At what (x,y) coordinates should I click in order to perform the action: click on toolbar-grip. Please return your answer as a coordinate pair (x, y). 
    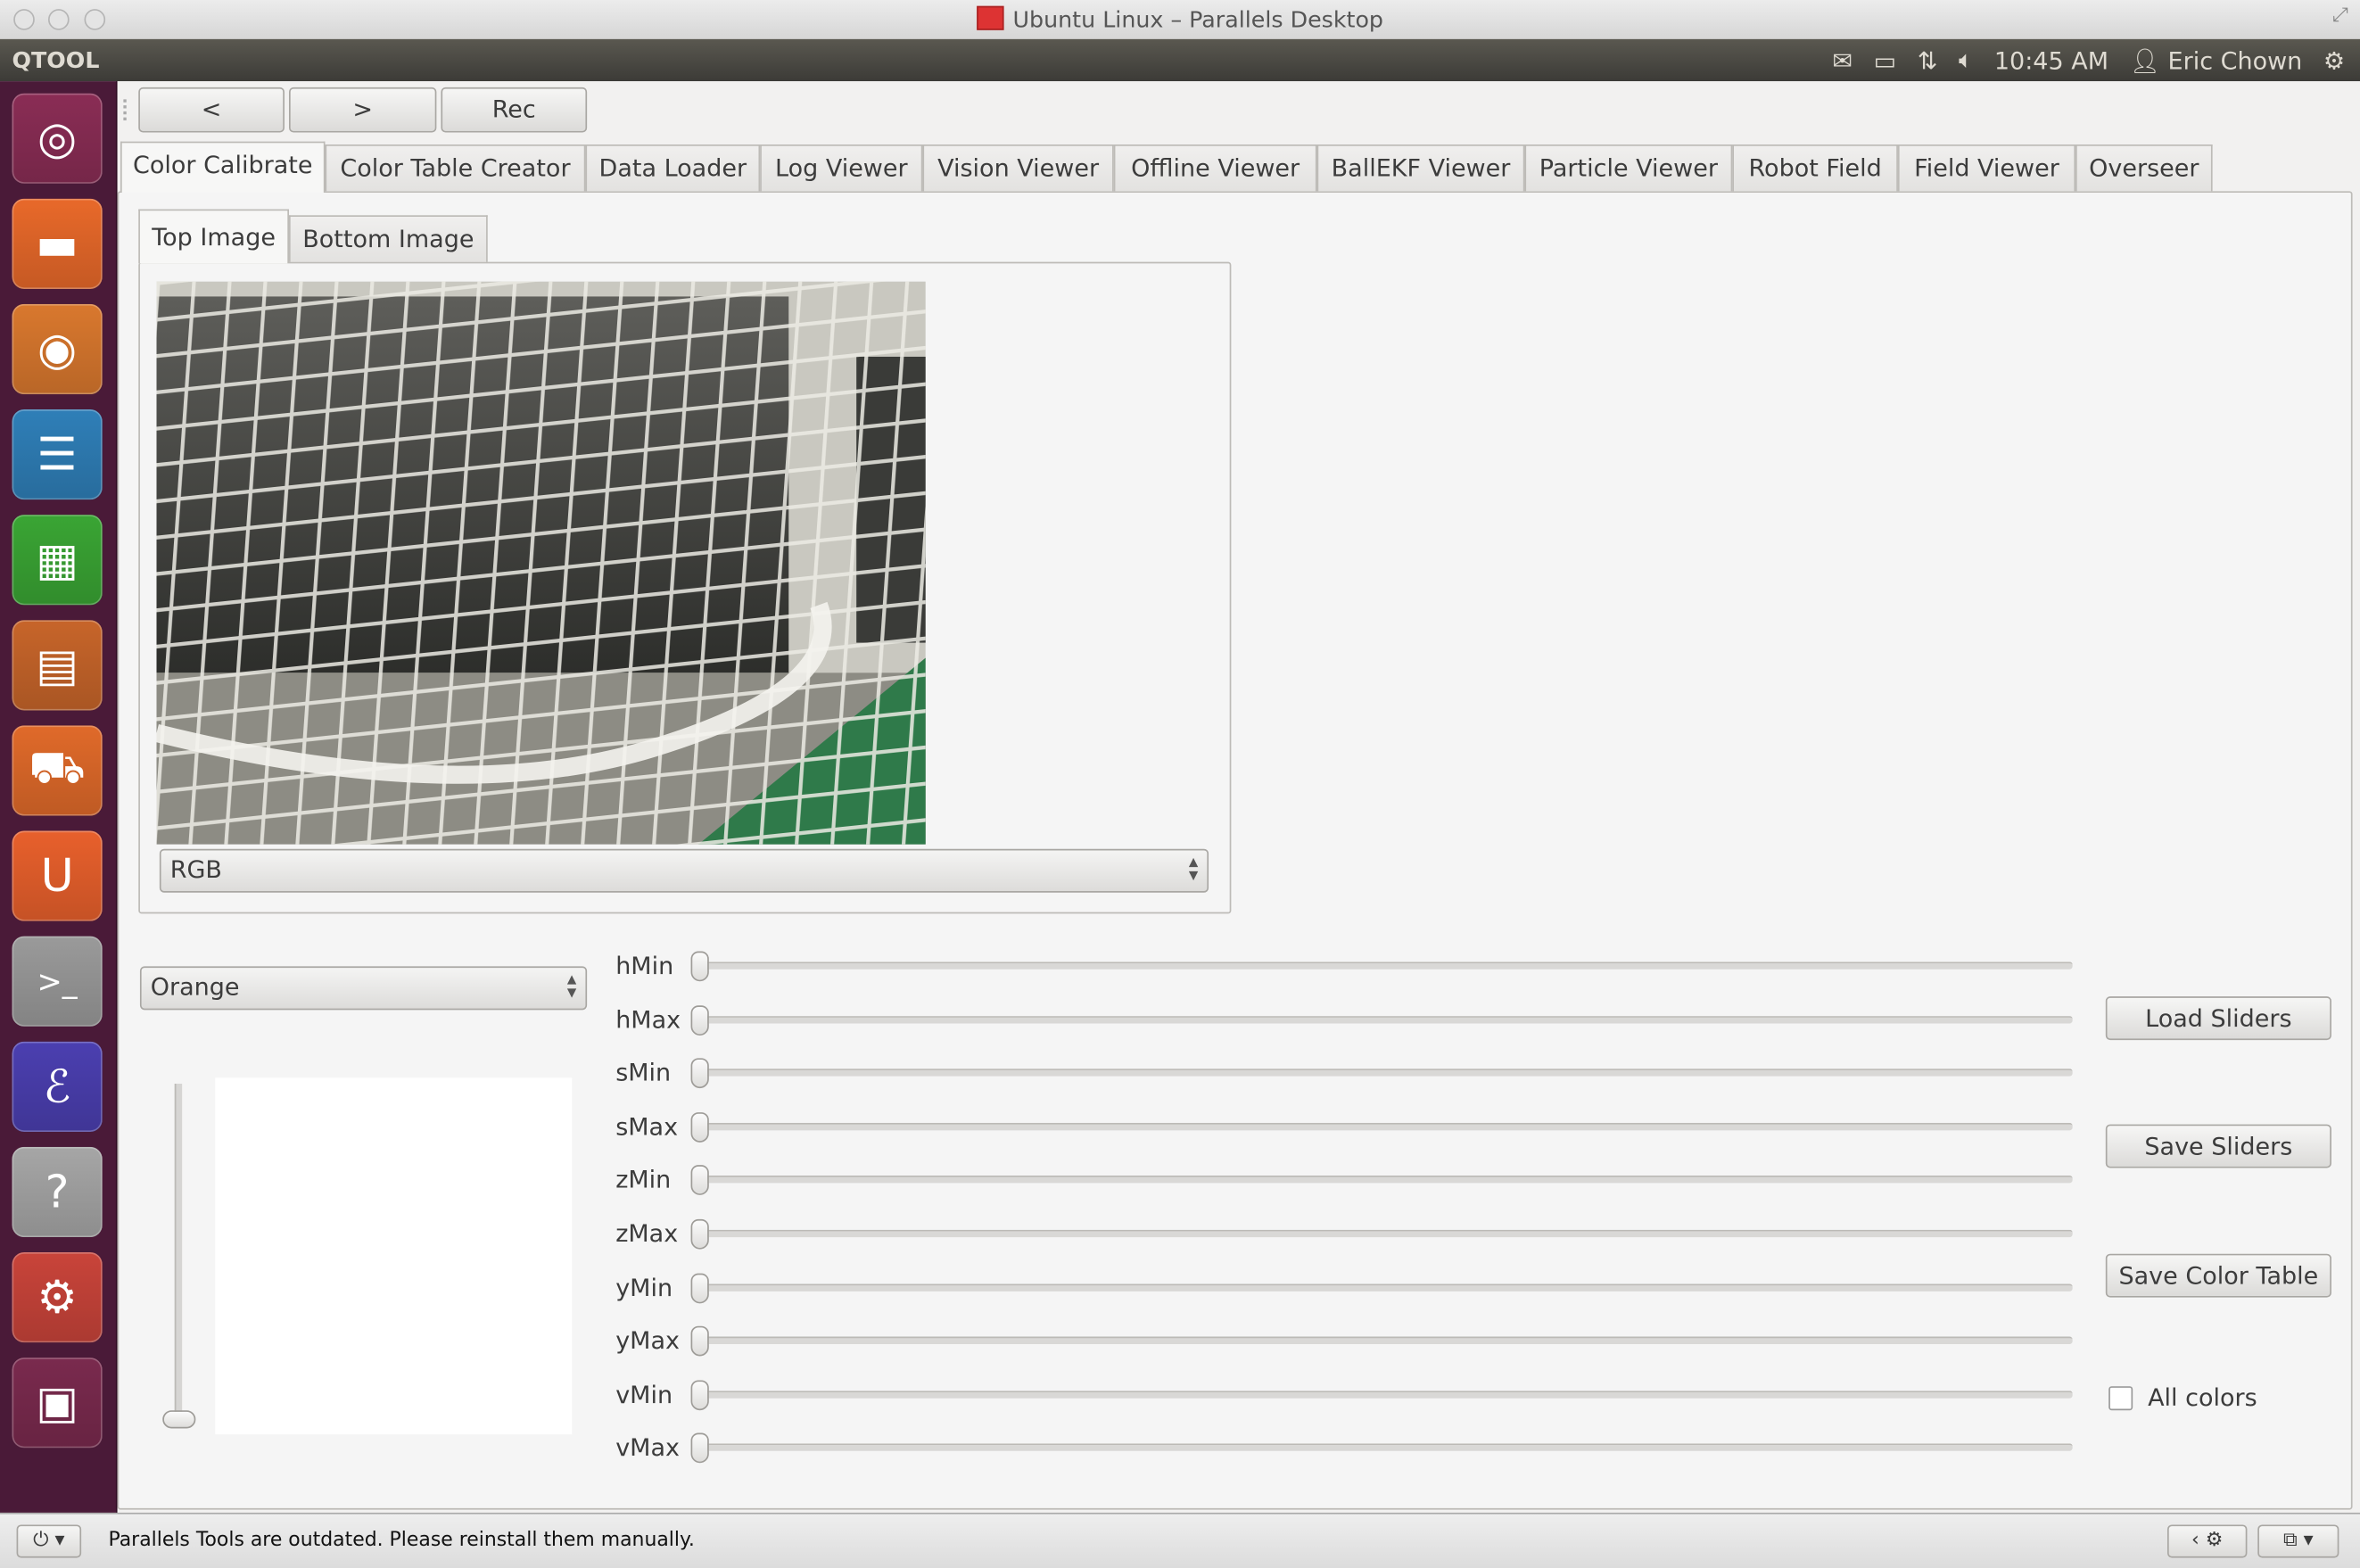
    Looking at the image, I should click on (126, 109).